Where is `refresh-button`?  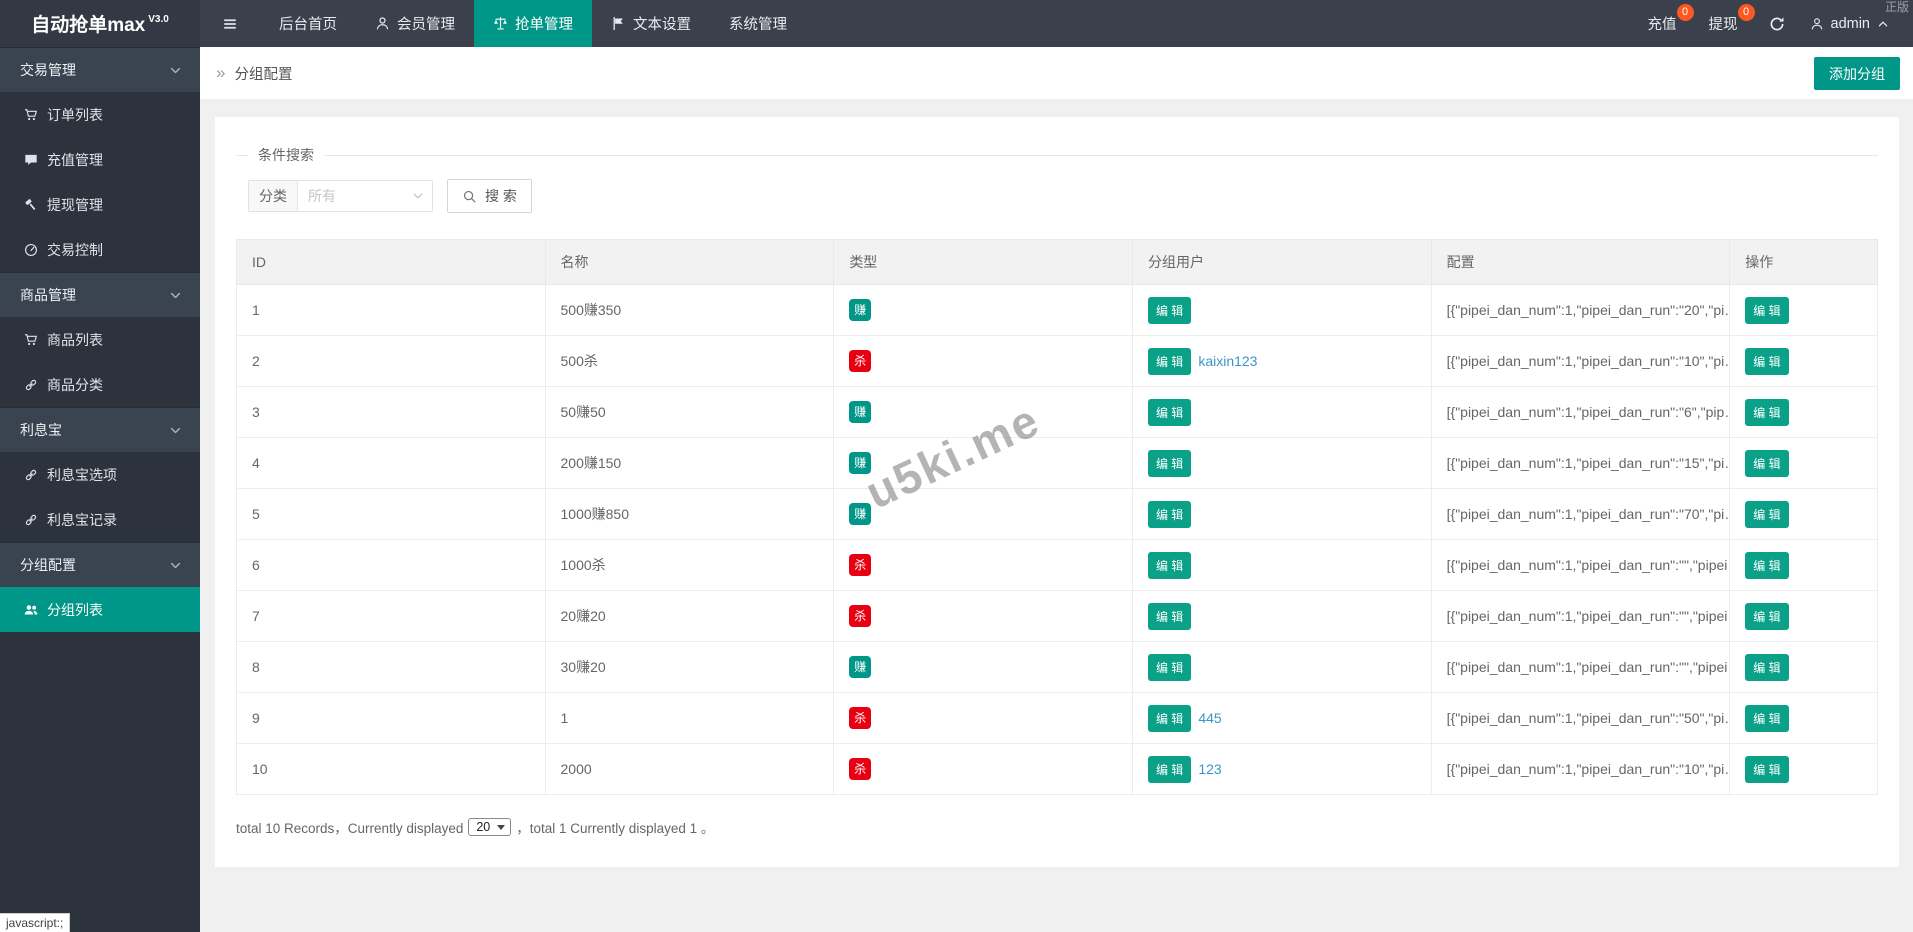
refresh-button is located at coordinates (1777, 23).